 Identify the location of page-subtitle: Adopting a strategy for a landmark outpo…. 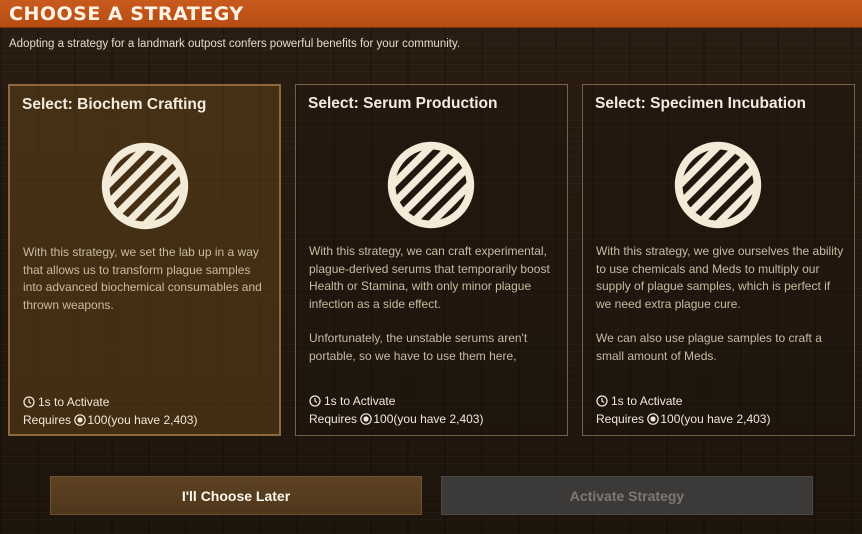
(235, 44).